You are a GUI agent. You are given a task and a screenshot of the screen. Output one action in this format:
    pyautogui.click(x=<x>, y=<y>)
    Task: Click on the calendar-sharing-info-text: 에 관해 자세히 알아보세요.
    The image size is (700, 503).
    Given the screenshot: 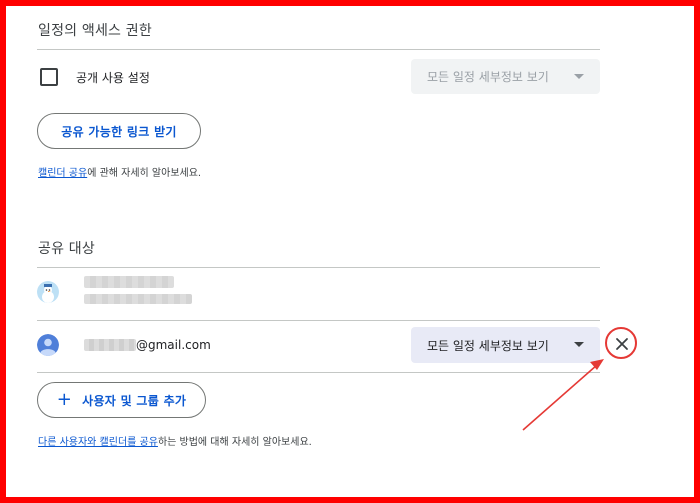 What is the action you would take?
    pyautogui.click(x=144, y=173)
    